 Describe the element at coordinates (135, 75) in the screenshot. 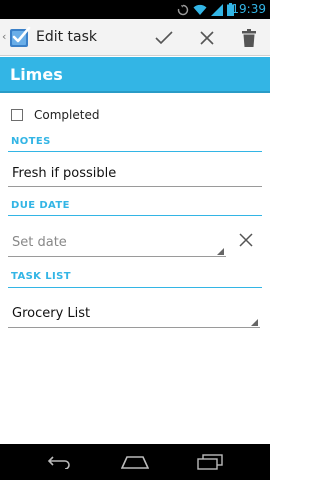

I see `task-title-band: Limes` at that location.